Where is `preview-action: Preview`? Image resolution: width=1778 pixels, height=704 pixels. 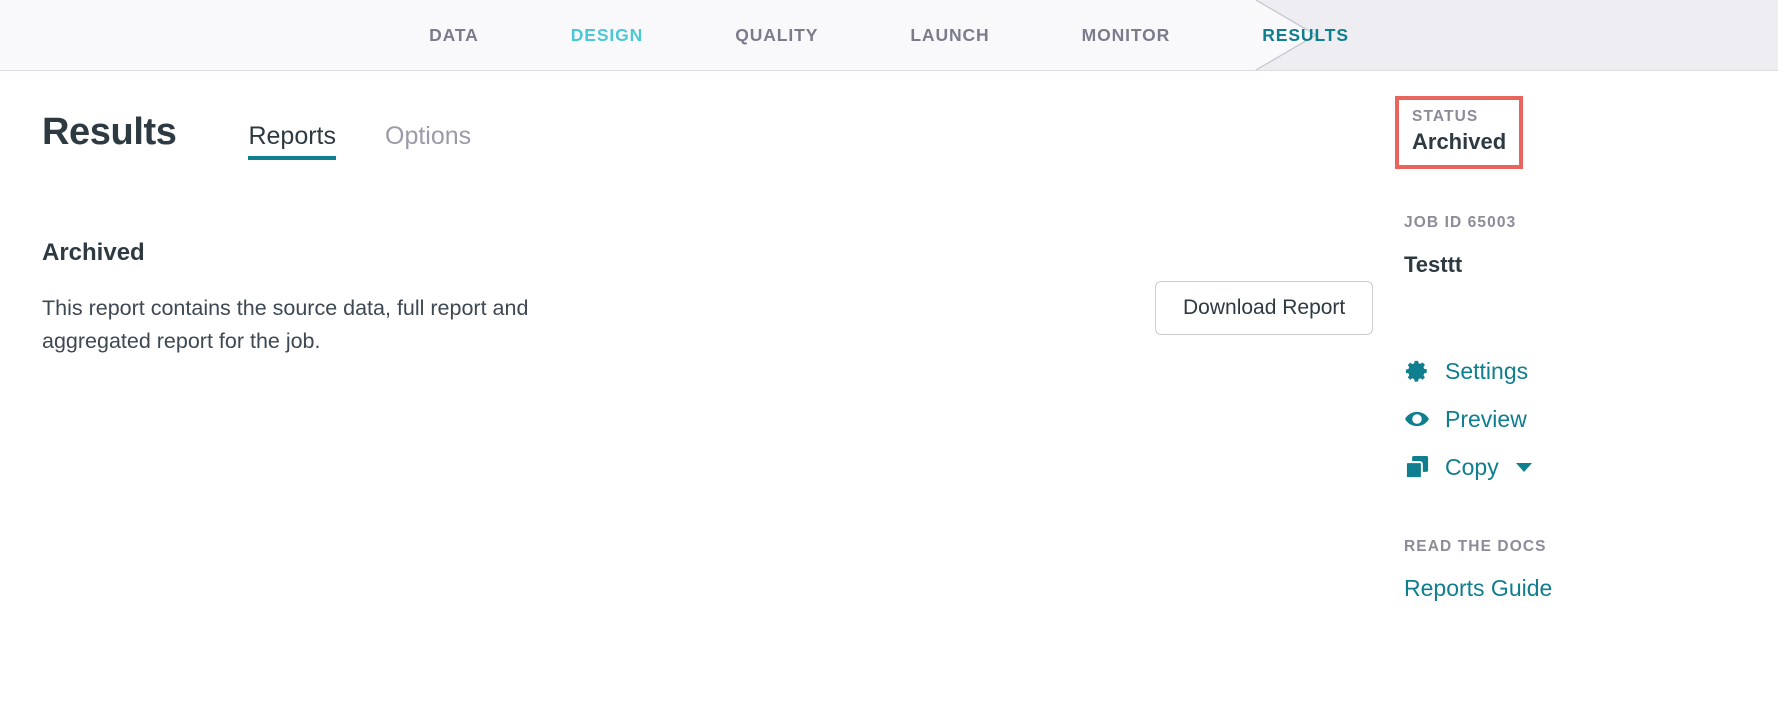
preview-action: Preview is located at coordinates (1465, 419).